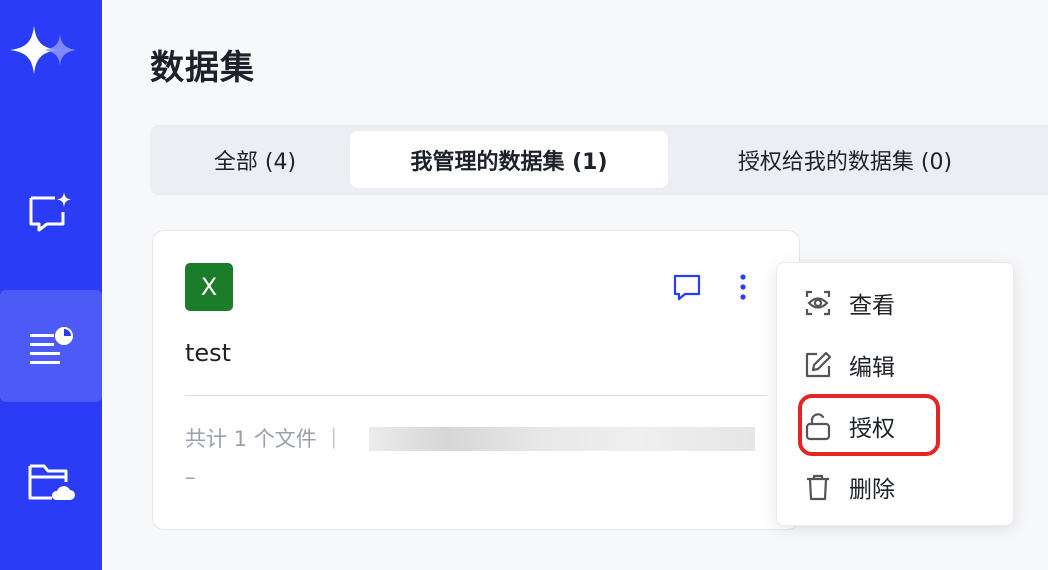 The height and width of the screenshot is (570, 1048). Describe the element at coordinates (255, 159) in the screenshot. I see `tab-all: 全部 (4)` at that location.